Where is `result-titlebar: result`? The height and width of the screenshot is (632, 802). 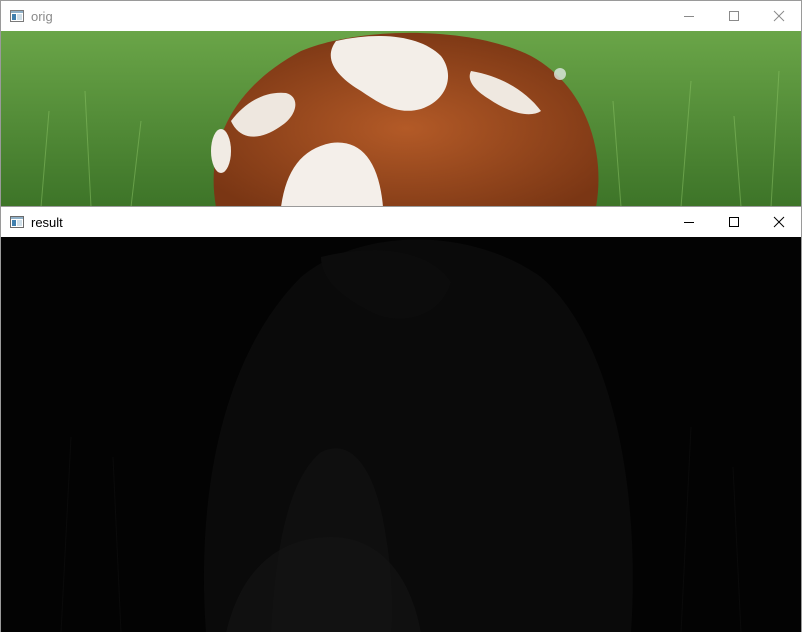 result-titlebar: result is located at coordinates (401, 222).